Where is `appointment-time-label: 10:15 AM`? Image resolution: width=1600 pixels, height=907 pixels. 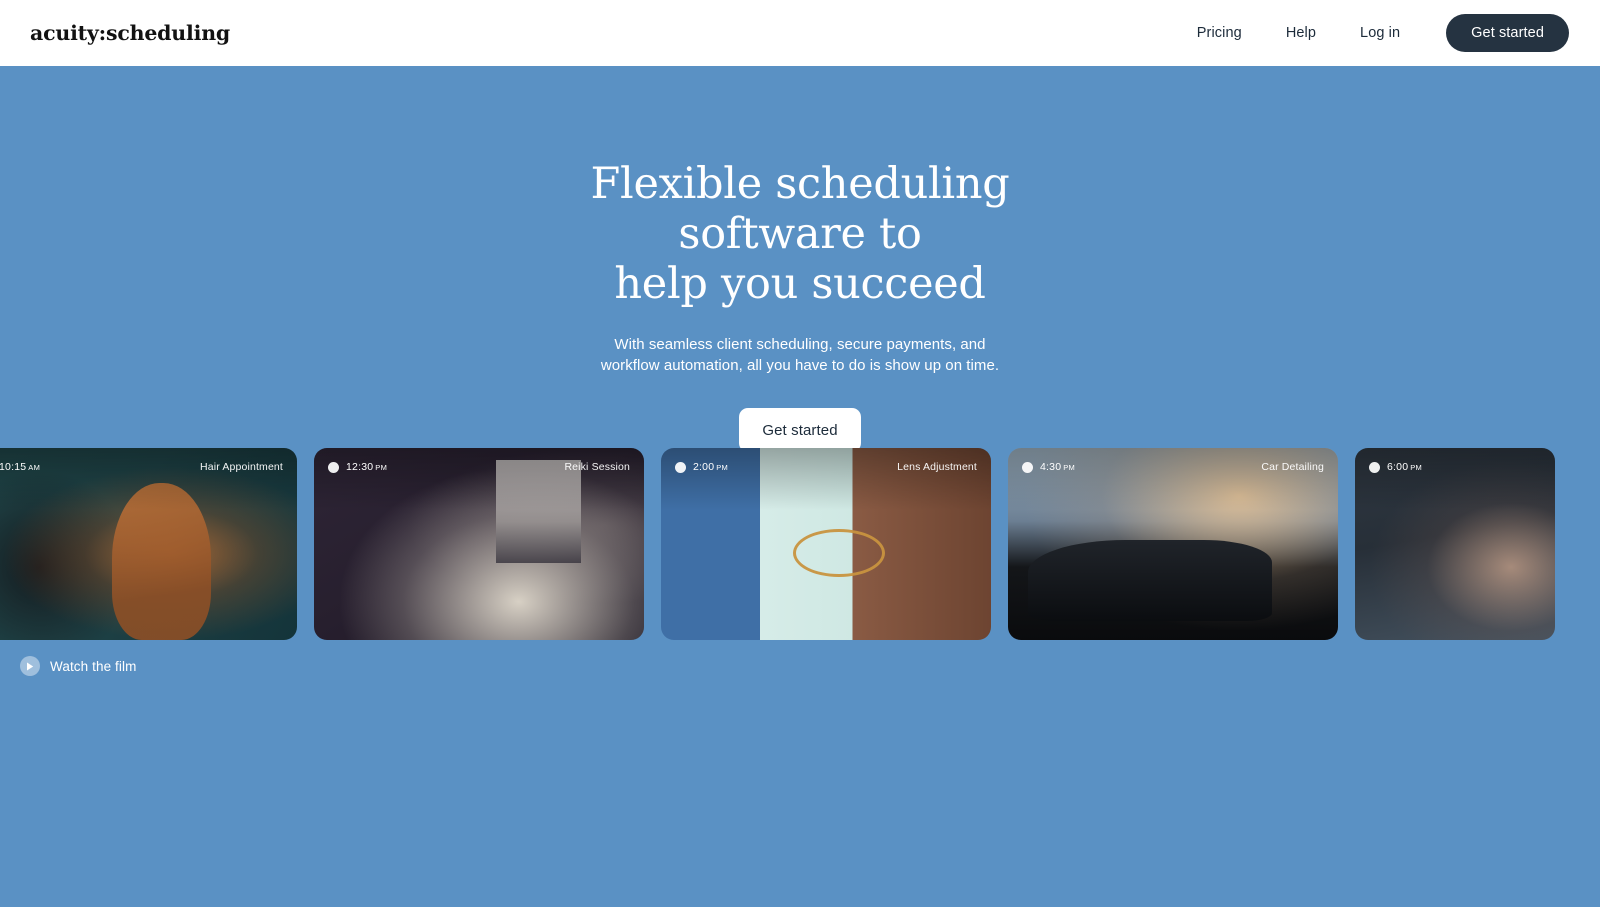 appointment-time-label: 10:15 AM is located at coordinates (20, 467).